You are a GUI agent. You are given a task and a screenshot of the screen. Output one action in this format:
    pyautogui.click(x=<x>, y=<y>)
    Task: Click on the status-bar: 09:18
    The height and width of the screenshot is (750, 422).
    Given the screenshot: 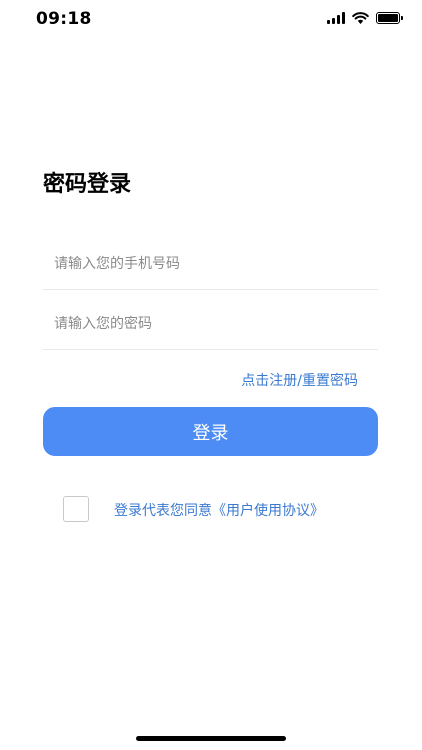 What is the action you would take?
    pyautogui.click(x=211, y=20)
    